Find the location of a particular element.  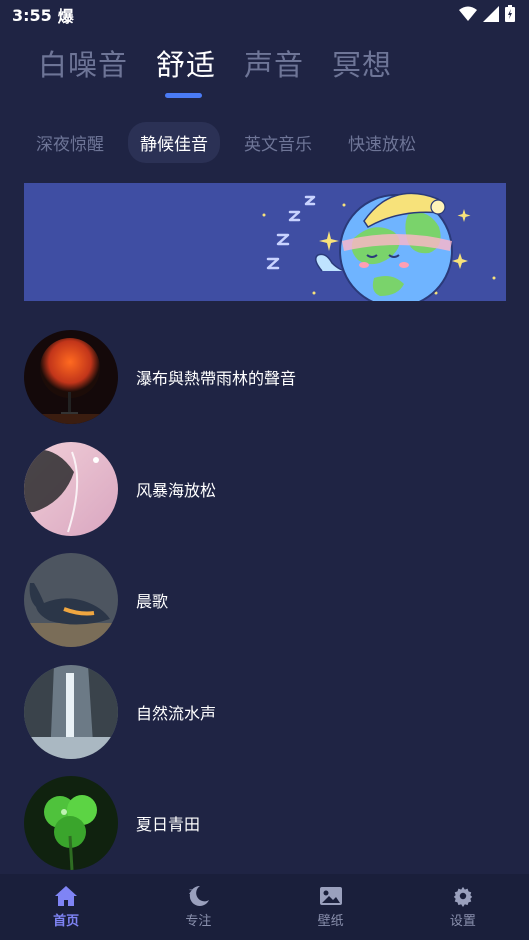

waterfall-cover is located at coordinates (71, 711).